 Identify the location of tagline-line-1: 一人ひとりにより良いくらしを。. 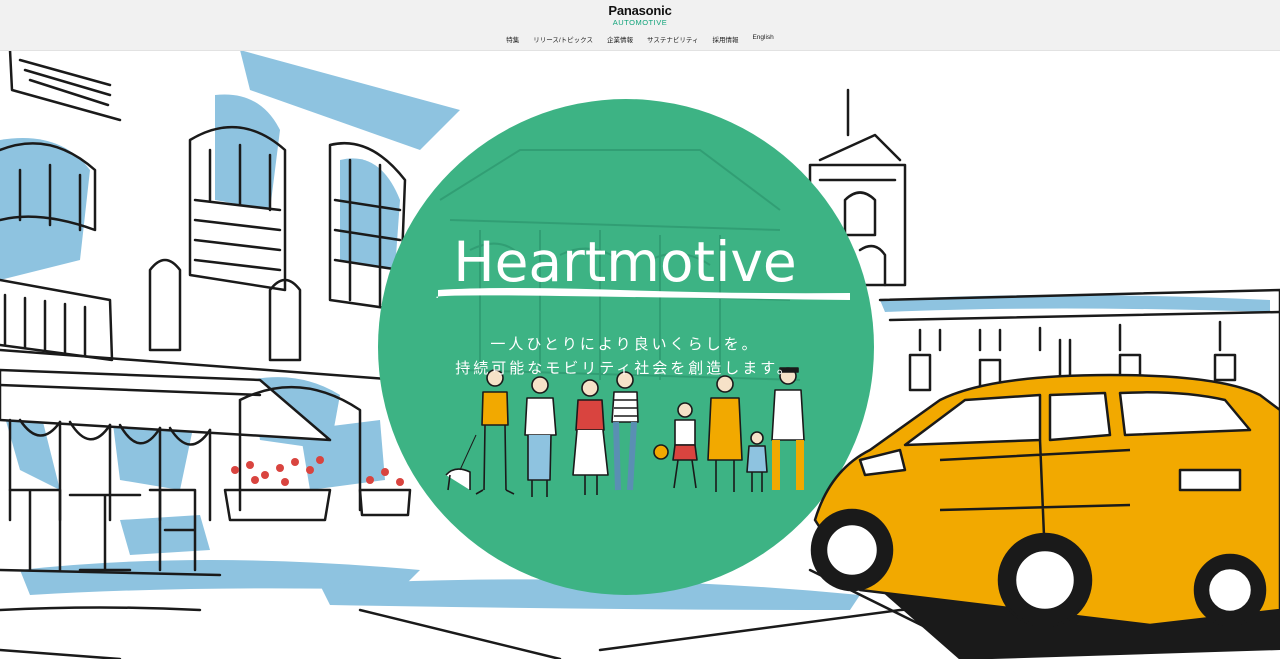
(625, 344).